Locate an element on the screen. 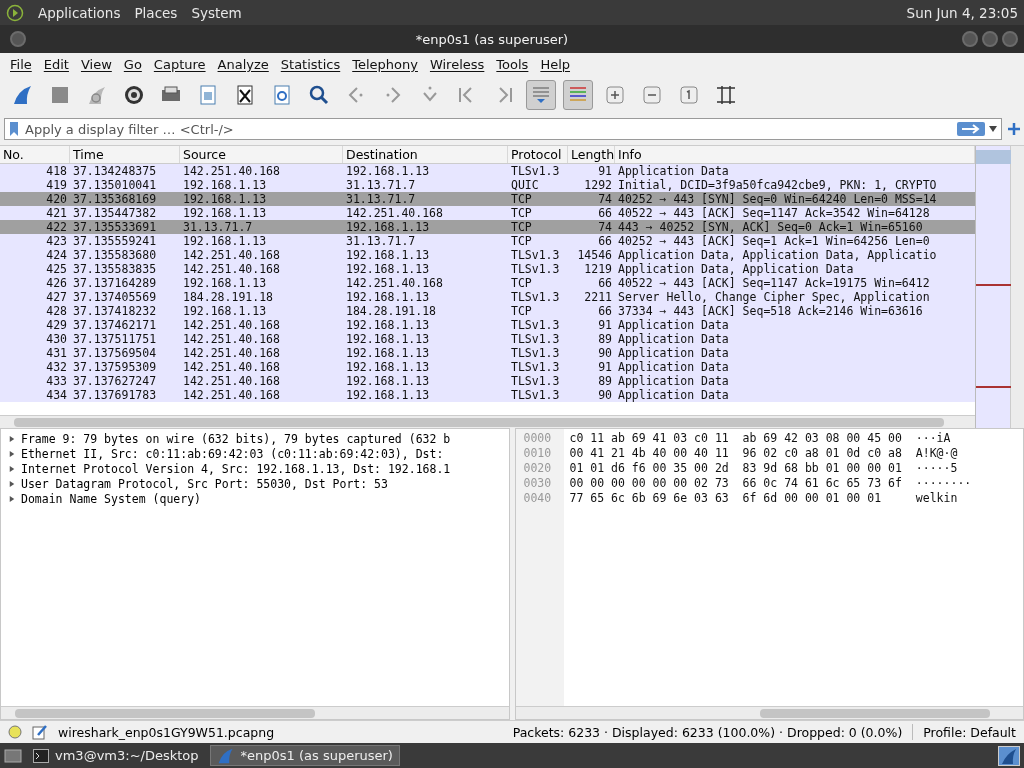  ascii-bytes: A!K@·@ is located at coordinates (937, 453).